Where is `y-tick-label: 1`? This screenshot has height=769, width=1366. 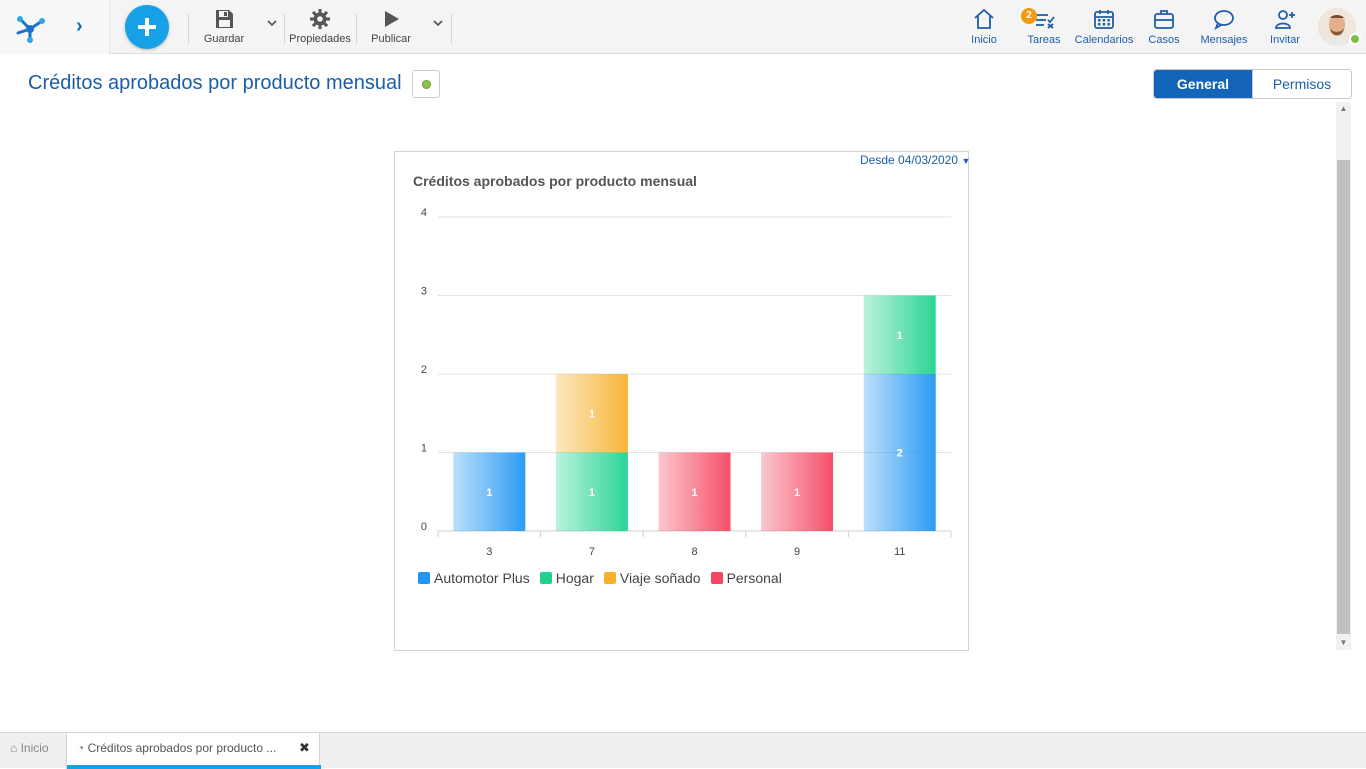 y-tick-label: 1 is located at coordinates (424, 449).